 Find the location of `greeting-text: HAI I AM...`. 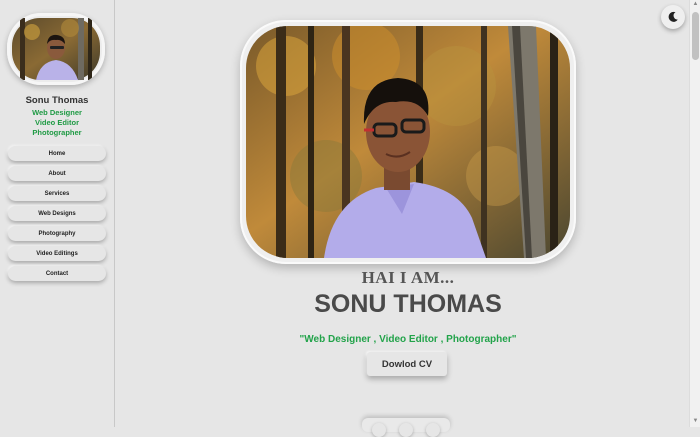

greeting-text: HAI I AM... is located at coordinates (408, 277).